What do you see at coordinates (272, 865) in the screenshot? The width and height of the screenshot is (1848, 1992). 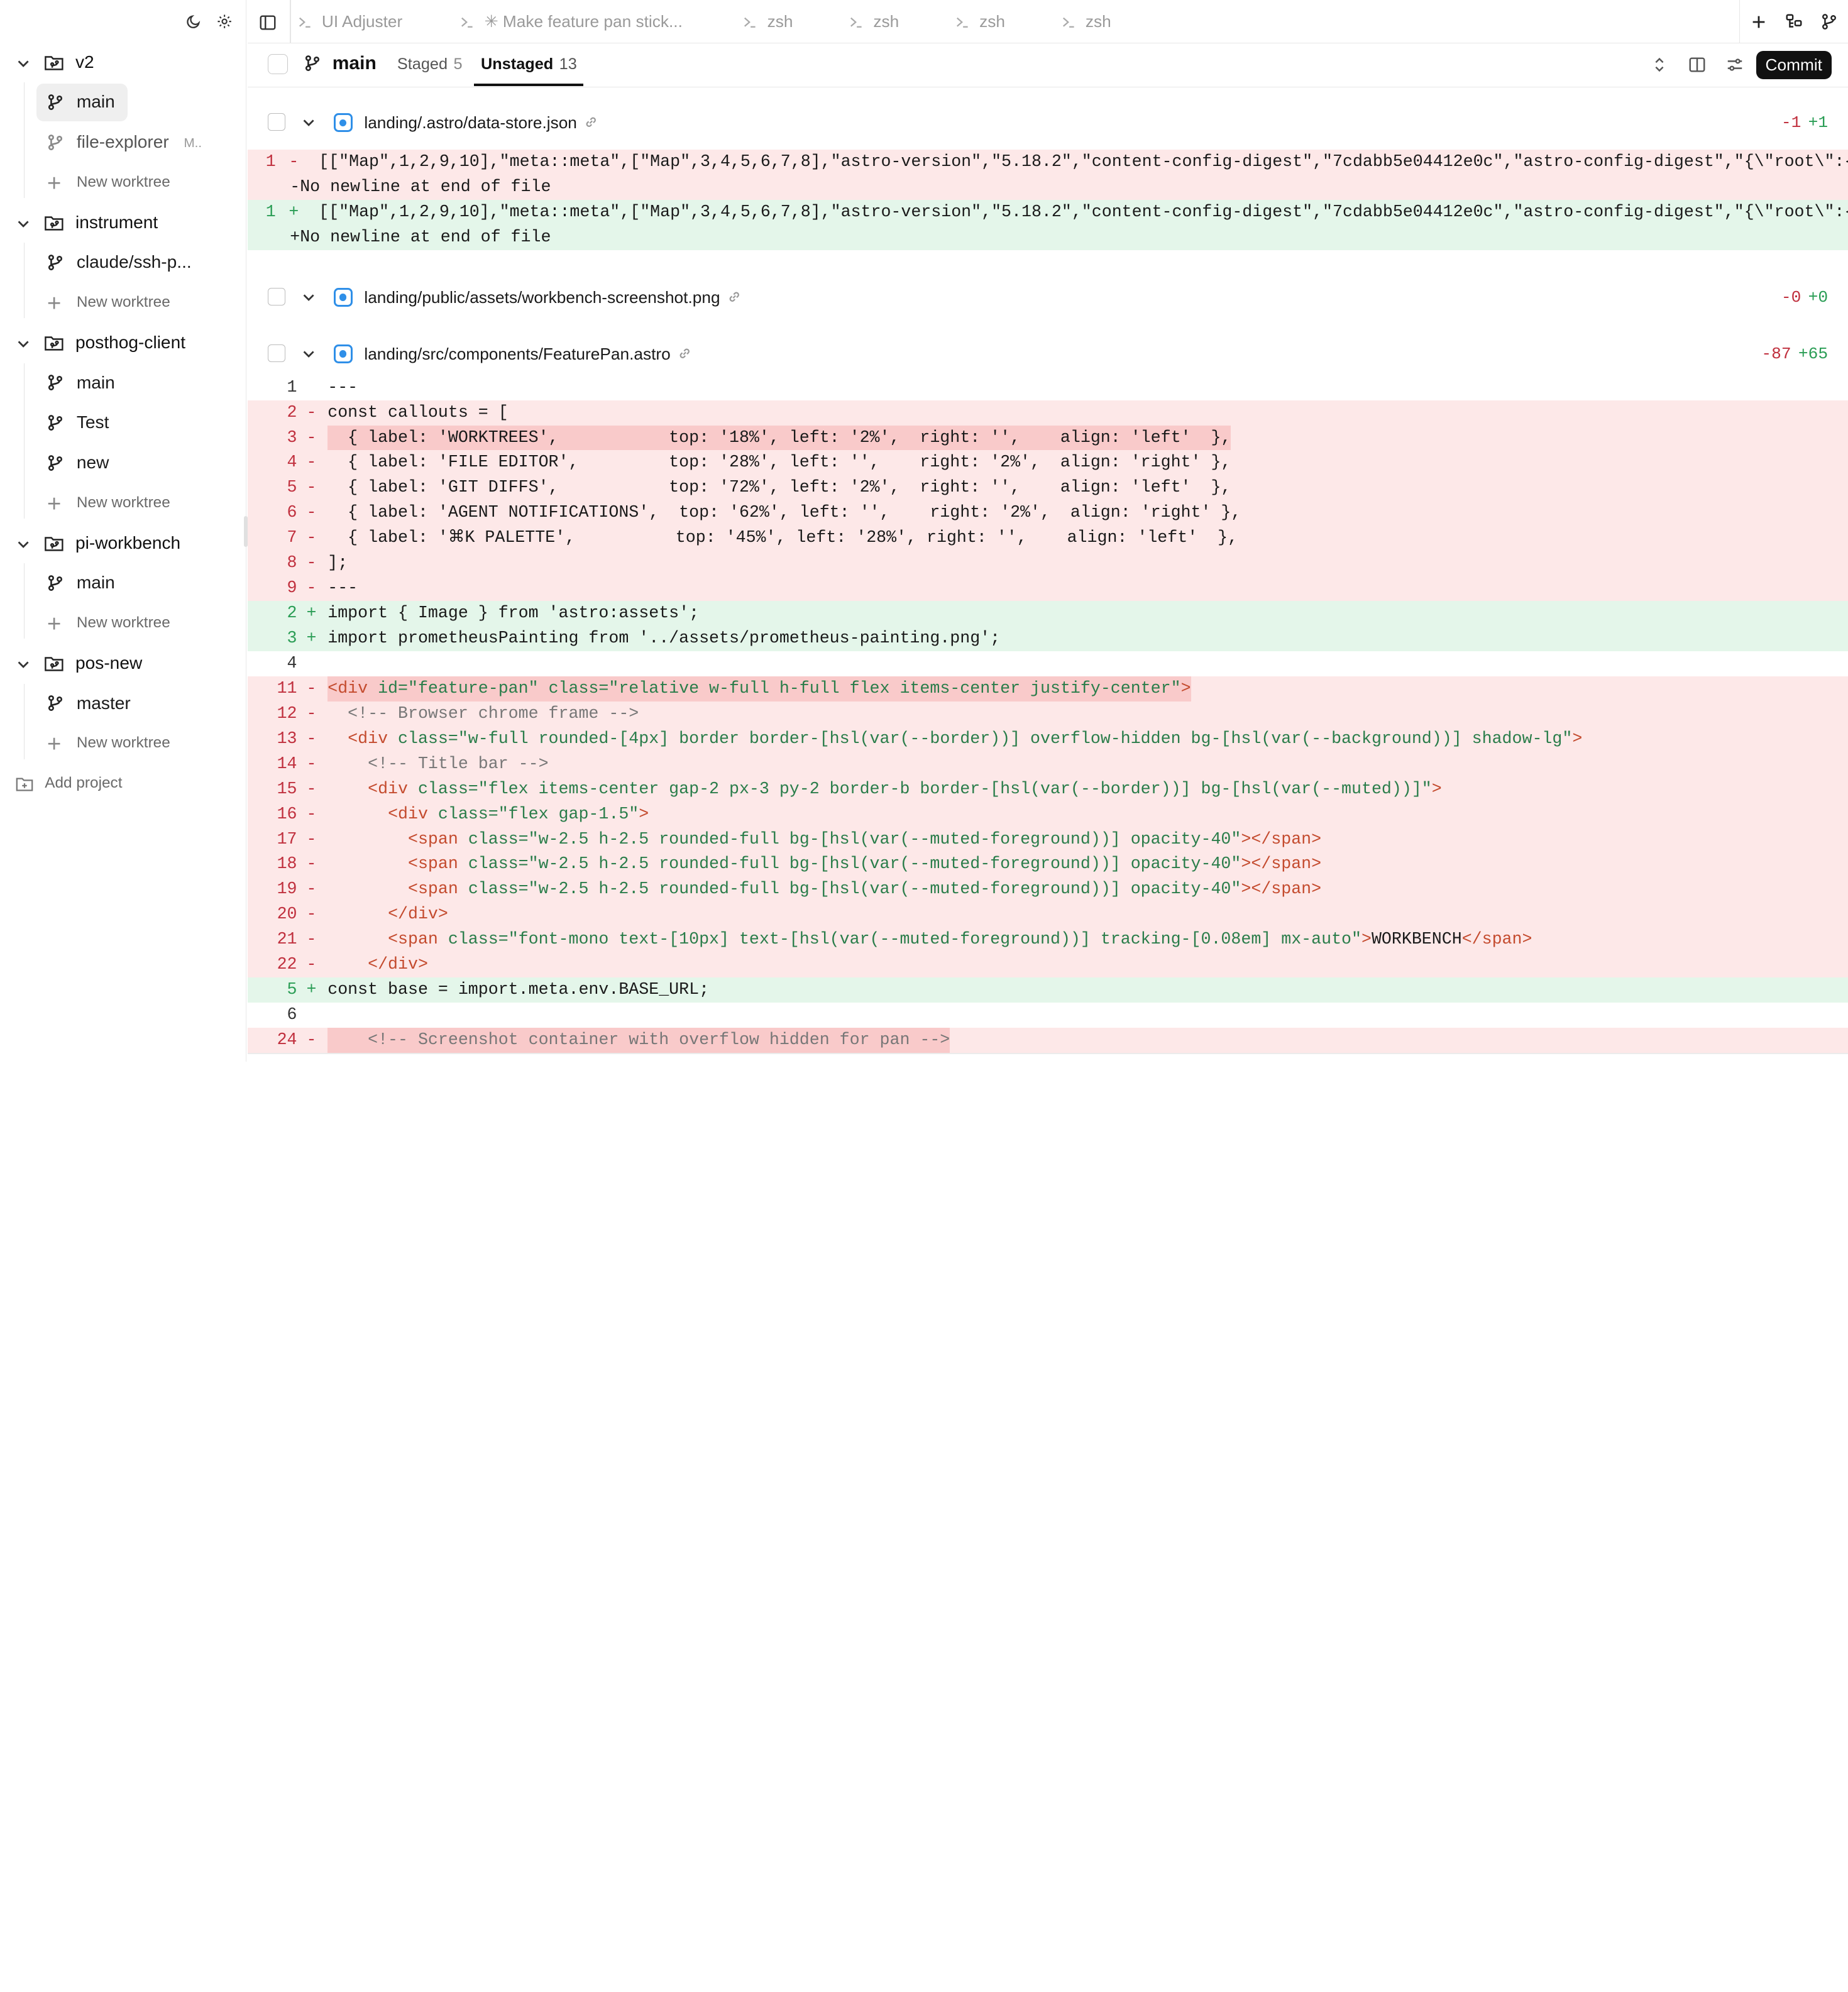 I see `line-number: 18` at bounding box center [272, 865].